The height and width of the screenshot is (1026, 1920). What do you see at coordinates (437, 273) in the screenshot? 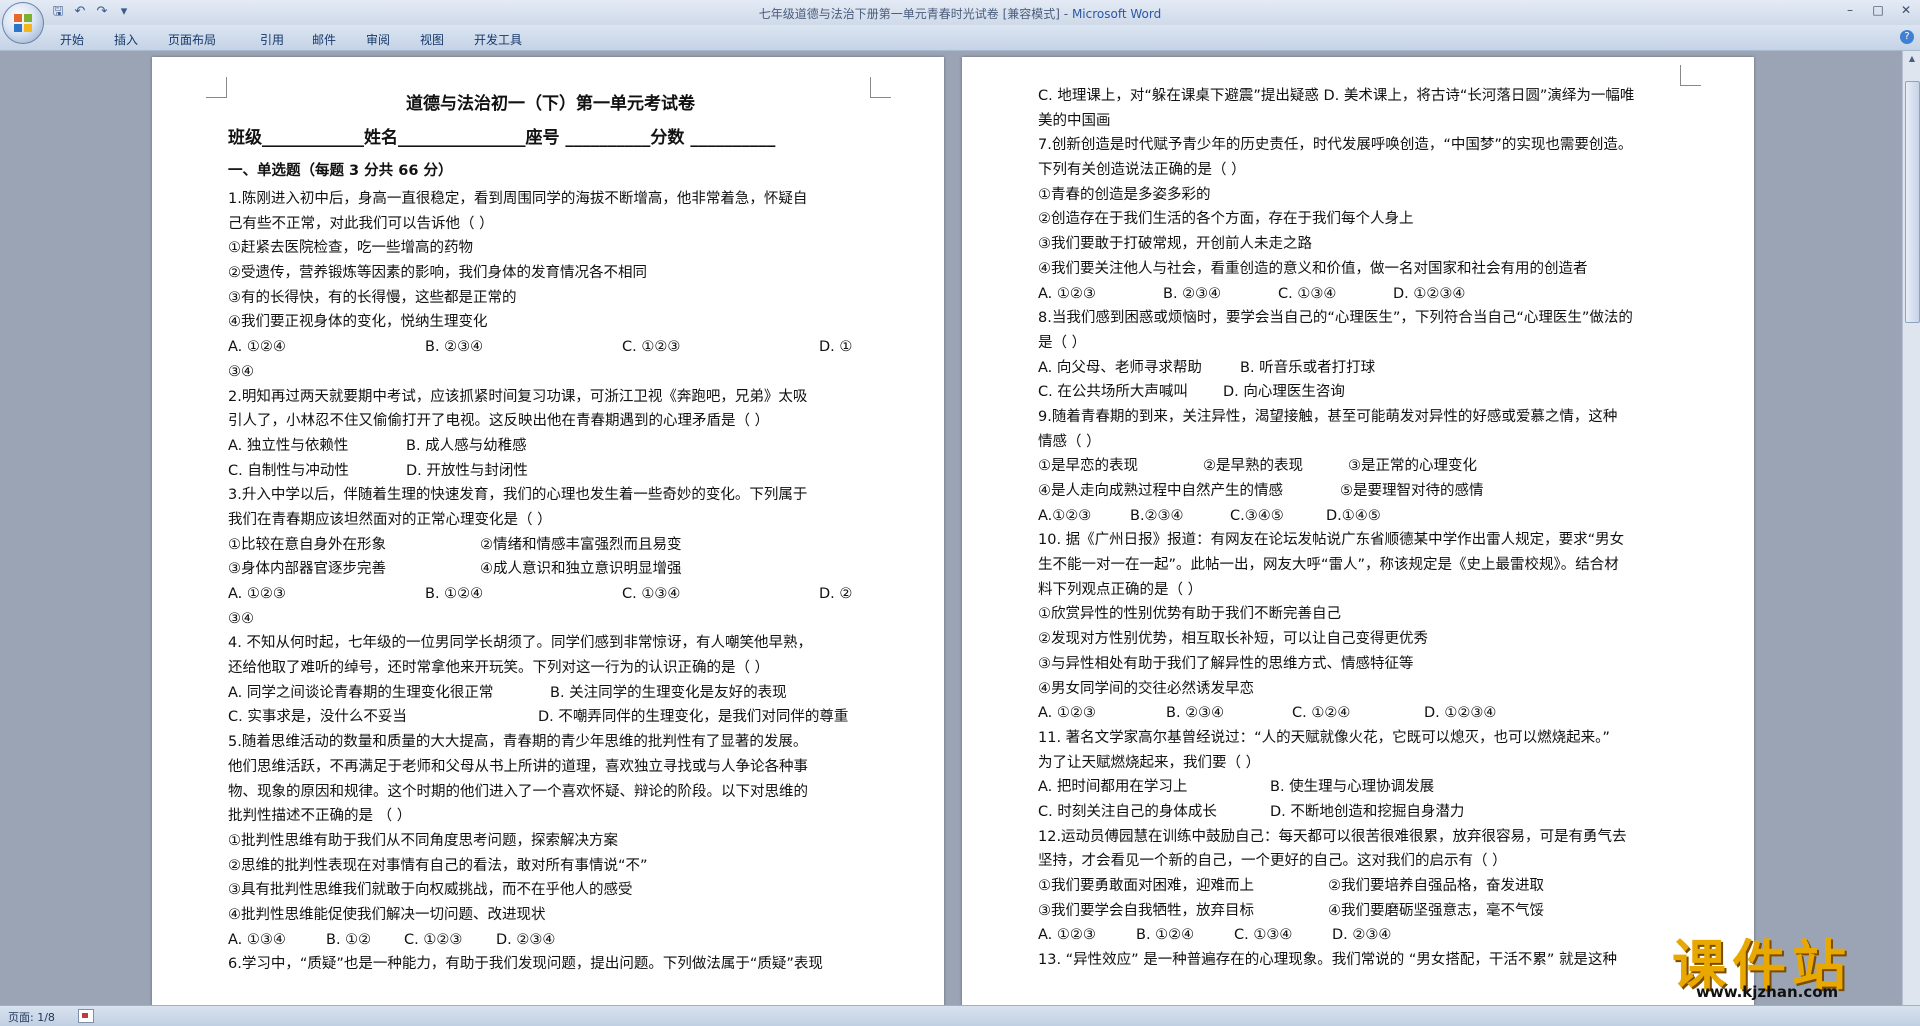
I see `question-line: ②受遗传，营养锻炼等因素的影响，我们身体的发育情况各不相同` at bounding box center [437, 273].